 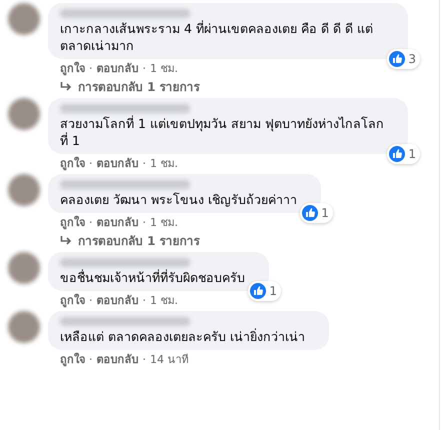 What do you see at coordinates (169, 359) in the screenshot?
I see `comment-time: 14 นาที` at bounding box center [169, 359].